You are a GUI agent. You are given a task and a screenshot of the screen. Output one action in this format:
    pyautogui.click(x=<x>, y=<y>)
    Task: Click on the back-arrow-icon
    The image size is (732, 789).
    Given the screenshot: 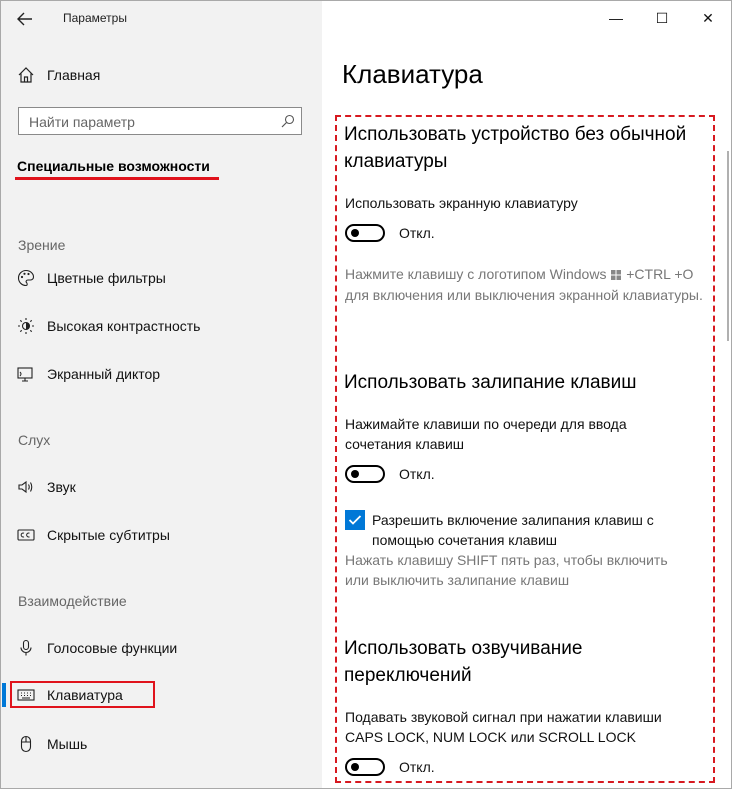 What is the action you would take?
    pyautogui.click(x=25, y=19)
    